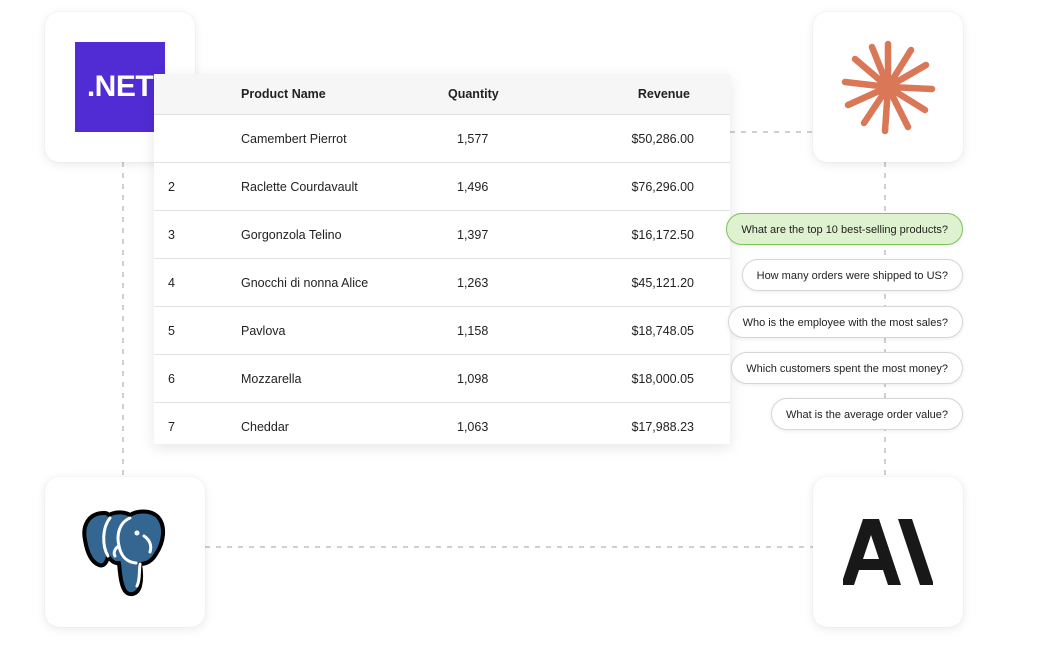  I want to click on row-revenue: $76,296.00, so click(662, 187).